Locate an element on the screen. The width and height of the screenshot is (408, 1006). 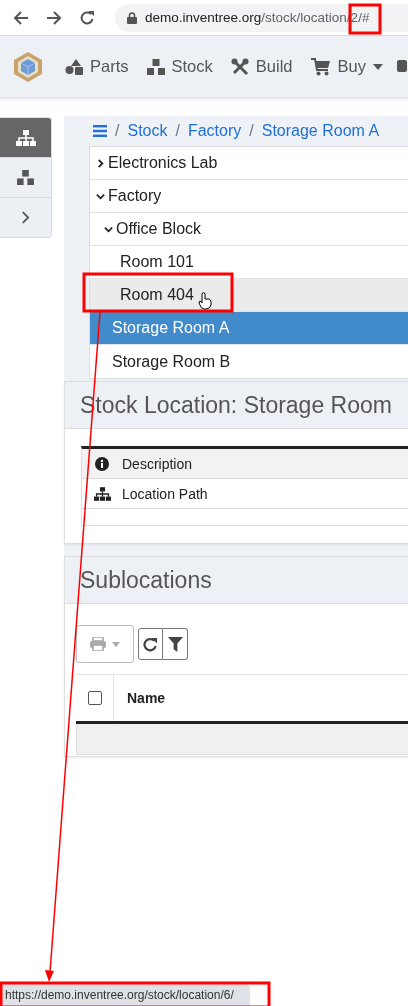
tree-item: Storage Room A is located at coordinates (249, 328).